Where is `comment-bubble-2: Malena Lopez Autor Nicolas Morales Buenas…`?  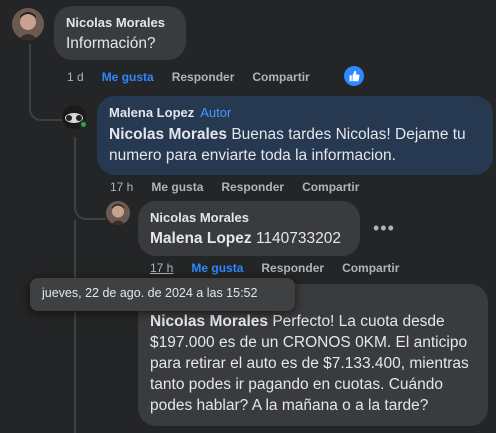 comment-bubble-2: Malena Lopez Autor Nicolas Morales Buenas… is located at coordinates (295, 135).